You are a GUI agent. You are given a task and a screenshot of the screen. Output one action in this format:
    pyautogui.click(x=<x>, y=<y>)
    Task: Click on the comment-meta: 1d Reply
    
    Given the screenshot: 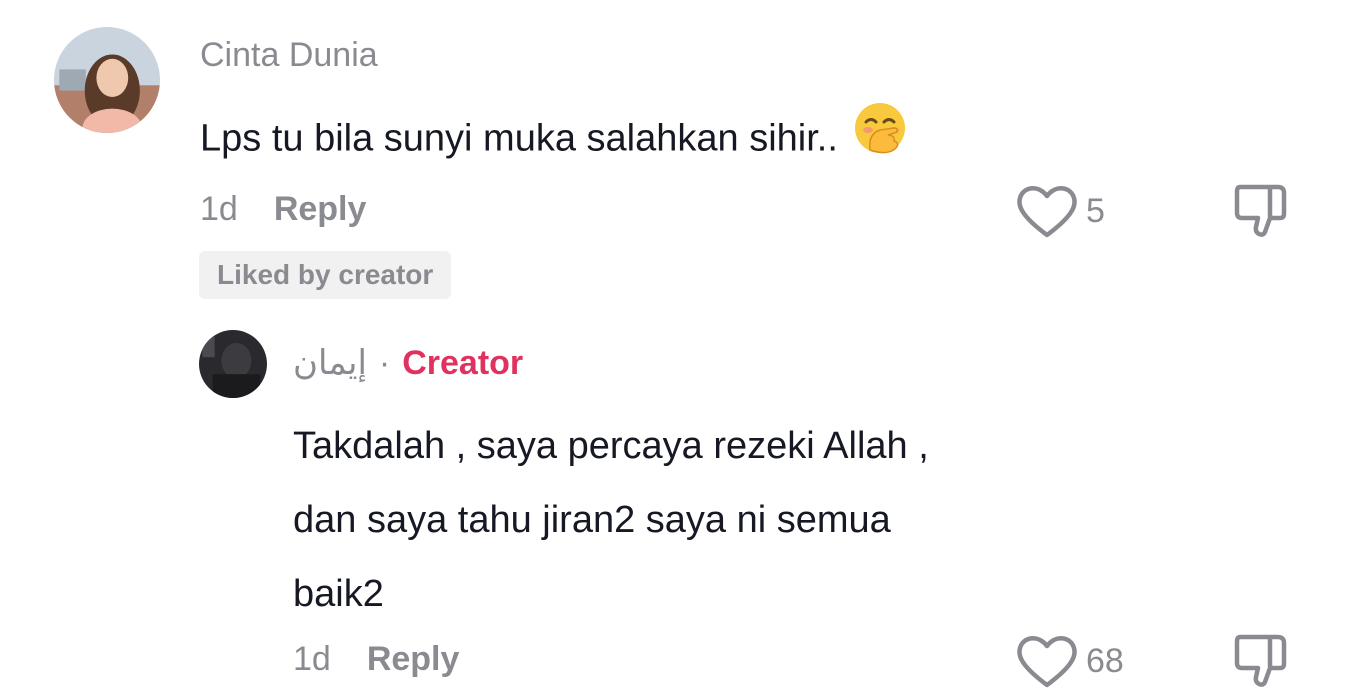 What is the action you would take?
    pyautogui.click(x=283, y=209)
    